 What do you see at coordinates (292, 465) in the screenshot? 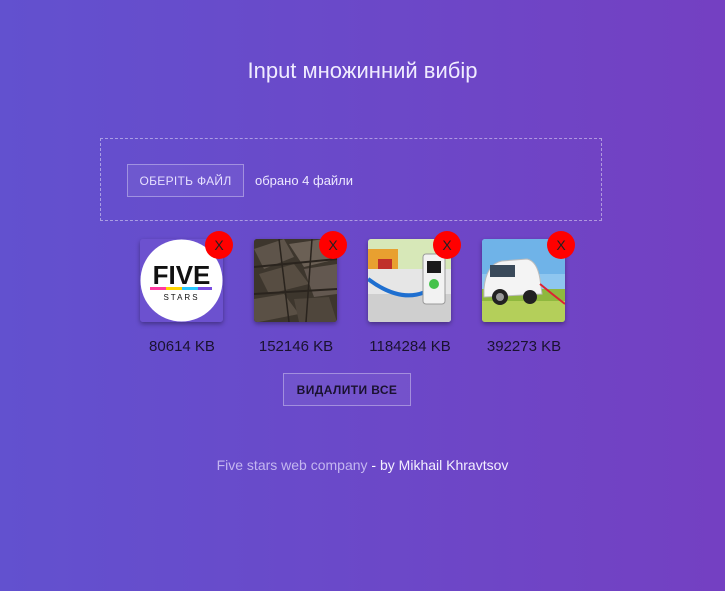
I see `footer-company-link: Five stars web company` at bounding box center [292, 465].